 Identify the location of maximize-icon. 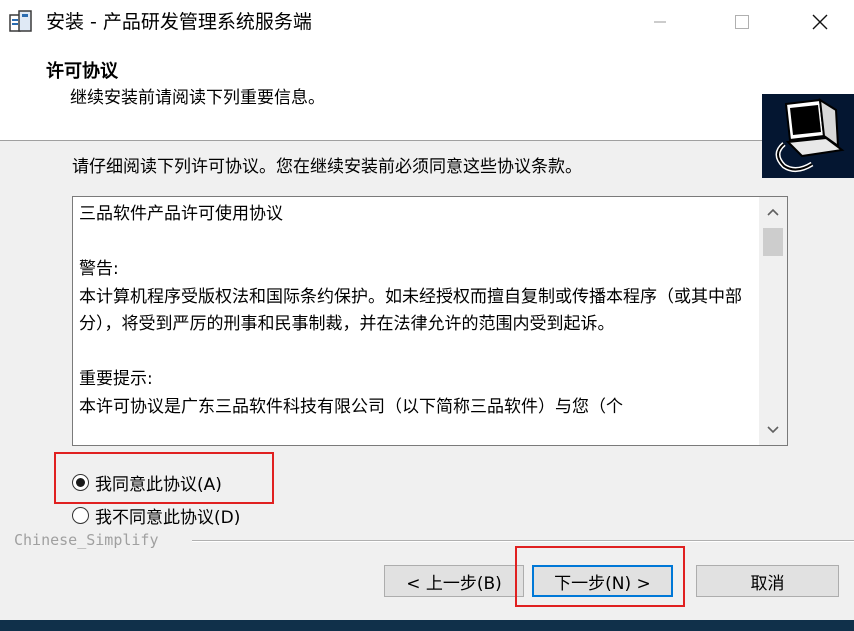
(742, 22).